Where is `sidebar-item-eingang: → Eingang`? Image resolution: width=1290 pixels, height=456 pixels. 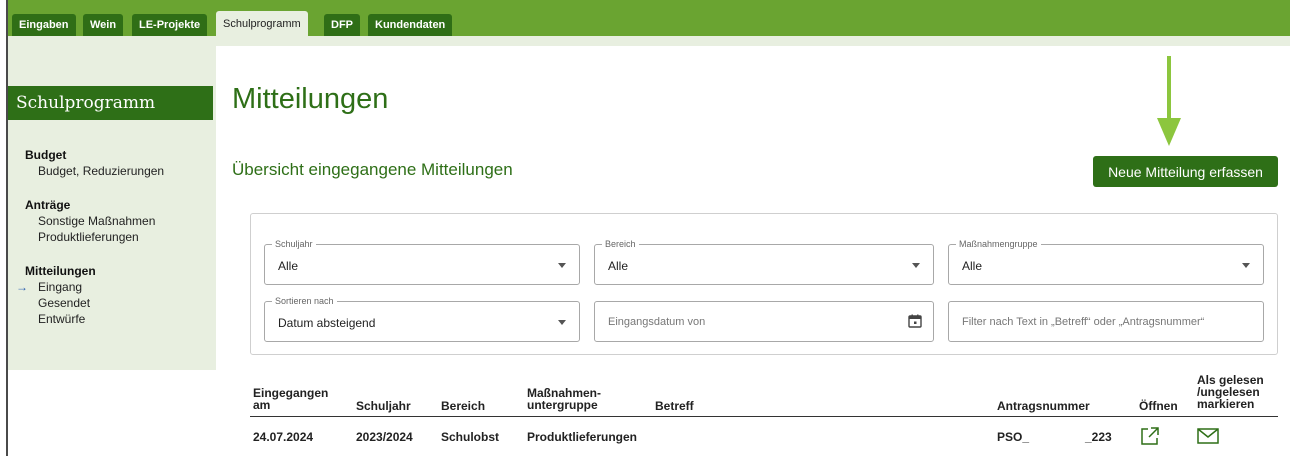
sidebar-item-eingang: → Eingang is located at coordinates (49, 287).